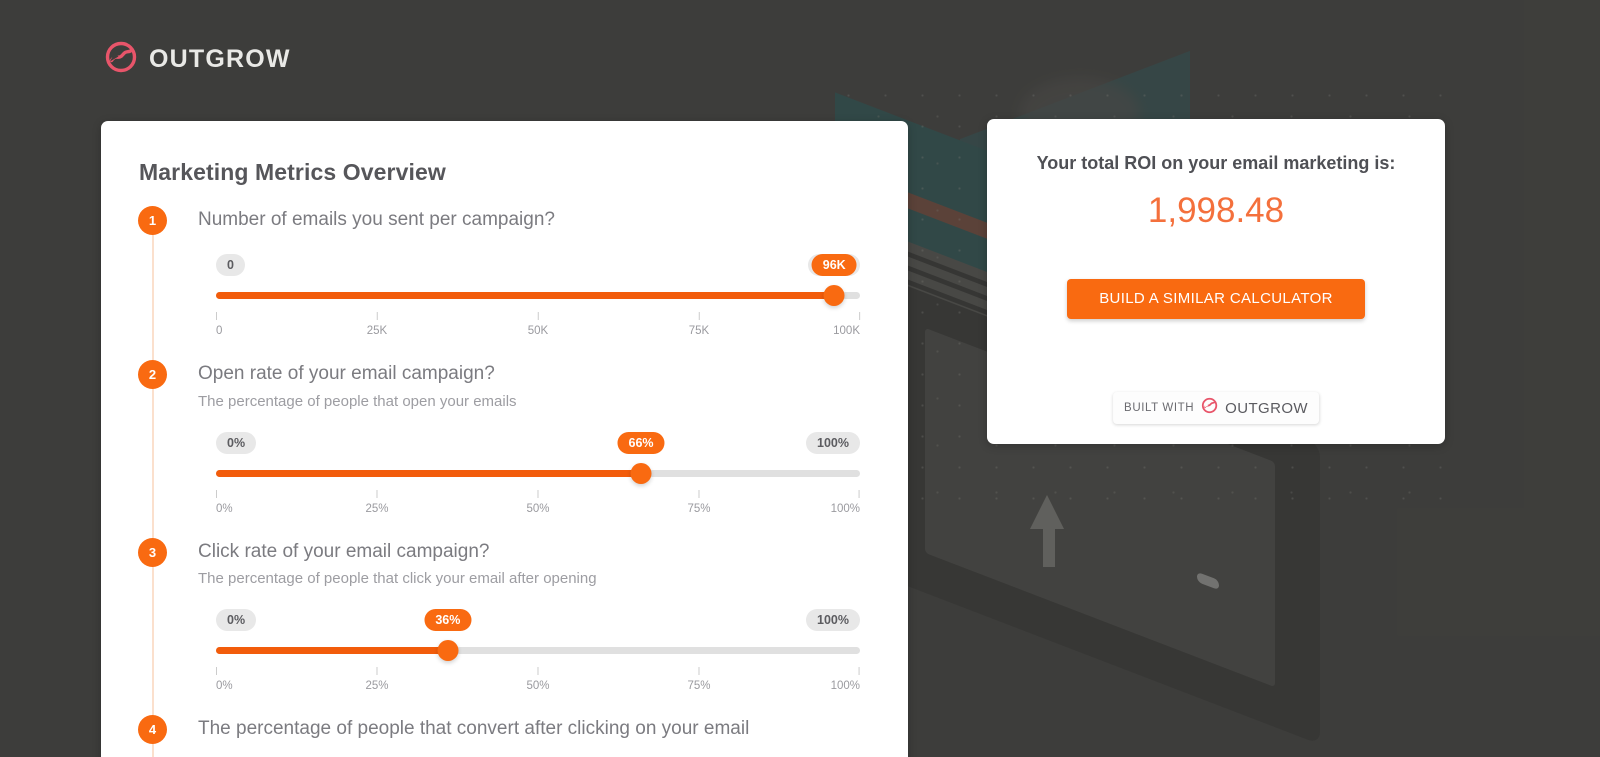 The height and width of the screenshot is (757, 1600). I want to click on slider: 0% 100% 36% 0% 25% 50% 75% 100%, so click(538, 652).